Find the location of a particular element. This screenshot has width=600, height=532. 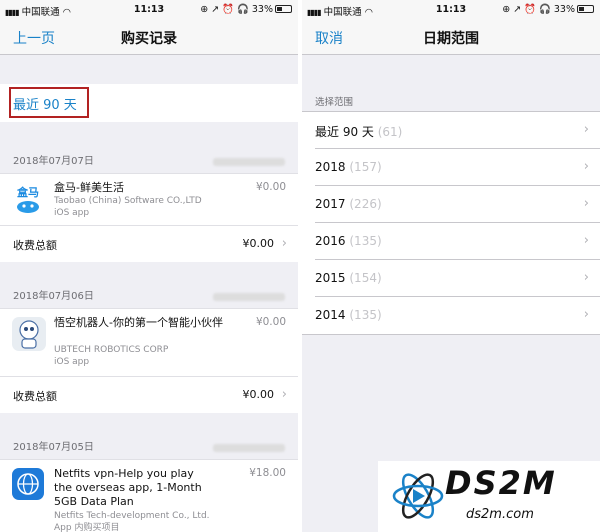

back-button: 上一页 is located at coordinates (34, 38).